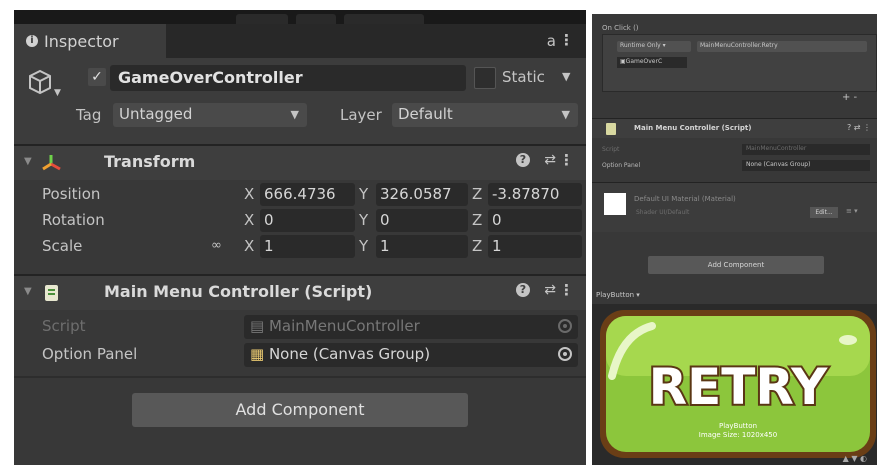 The image size is (877, 465). What do you see at coordinates (647, 212) in the screenshot?
I see `shader-label: Shader` at bounding box center [647, 212].